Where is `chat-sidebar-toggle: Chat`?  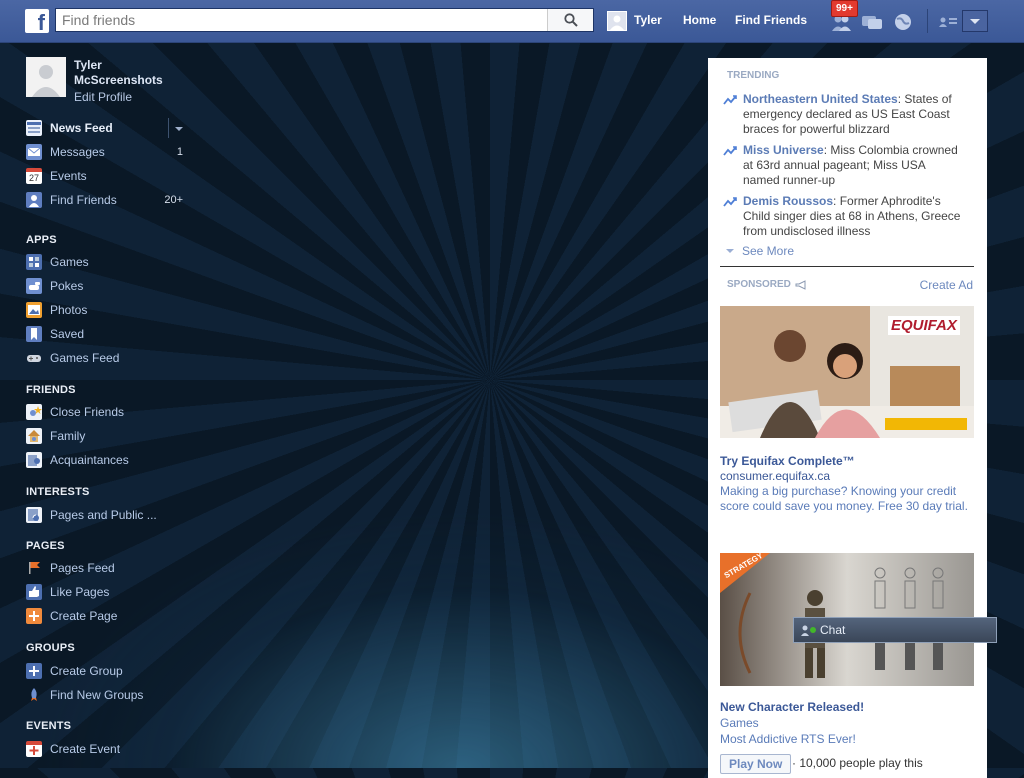
chat-sidebar-toggle: Chat is located at coordinates (895, 630).